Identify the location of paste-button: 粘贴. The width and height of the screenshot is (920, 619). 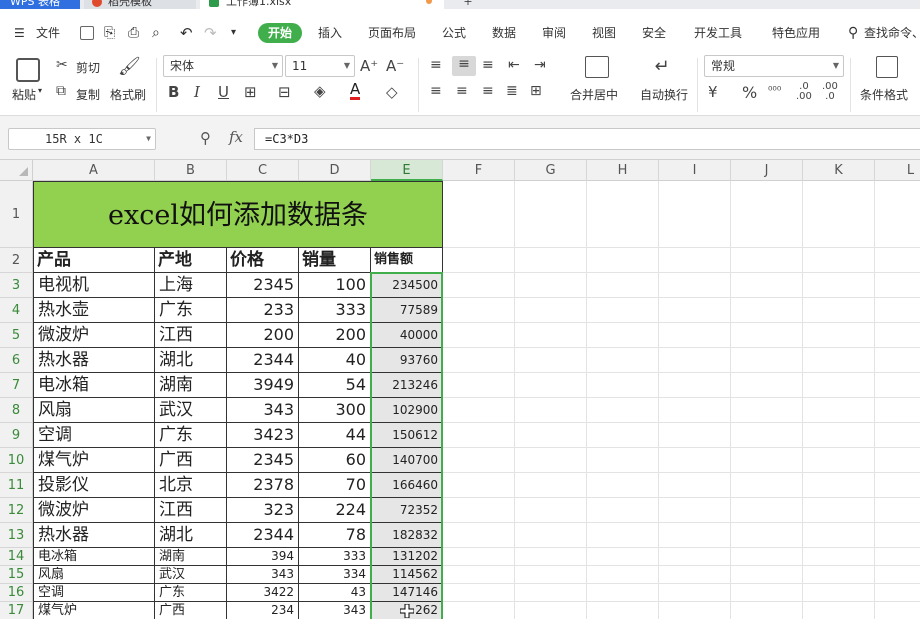
(24, 94).